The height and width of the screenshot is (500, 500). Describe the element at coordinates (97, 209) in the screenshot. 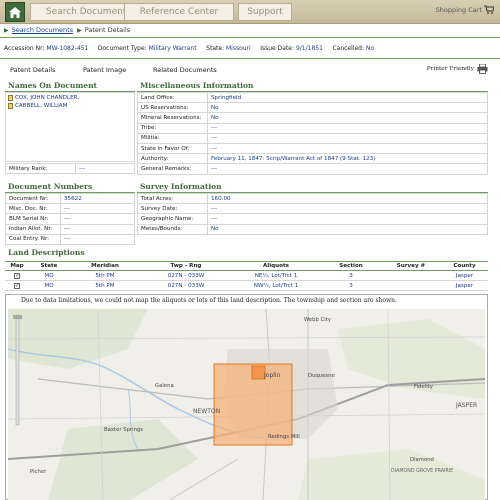

I see `misc-doc-nr-value: ---` at that location.